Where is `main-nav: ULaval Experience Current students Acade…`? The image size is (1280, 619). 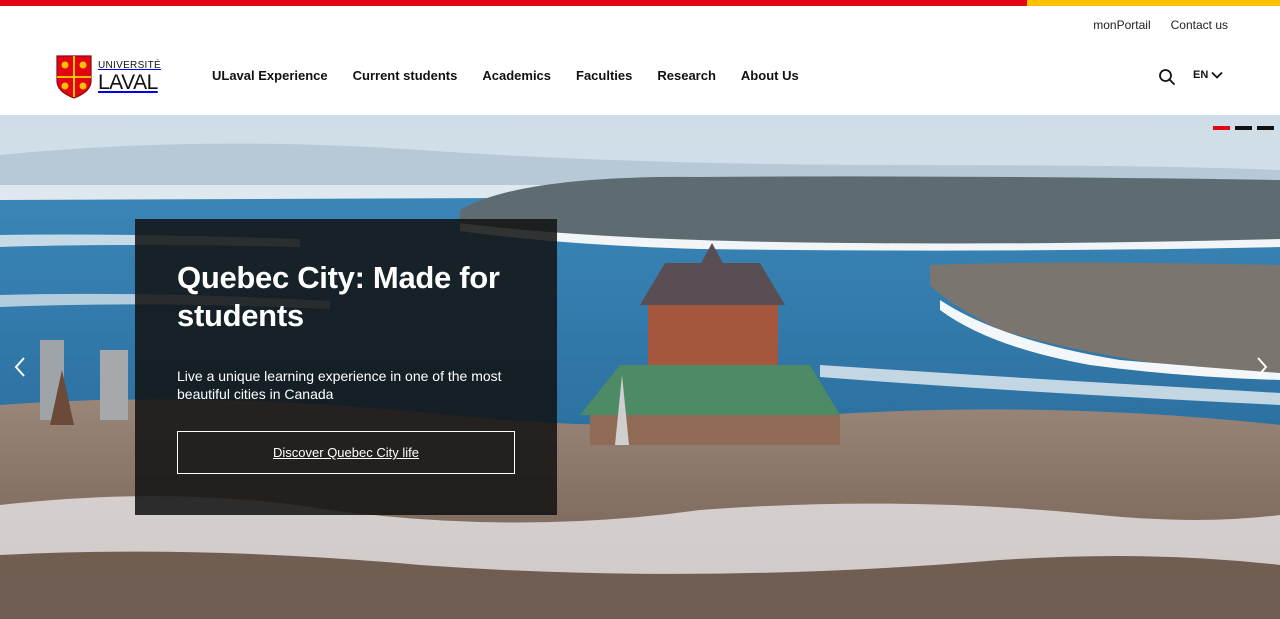 main-nav: ULaval Experience Current students Acade… is located at coordinates (518, 75).